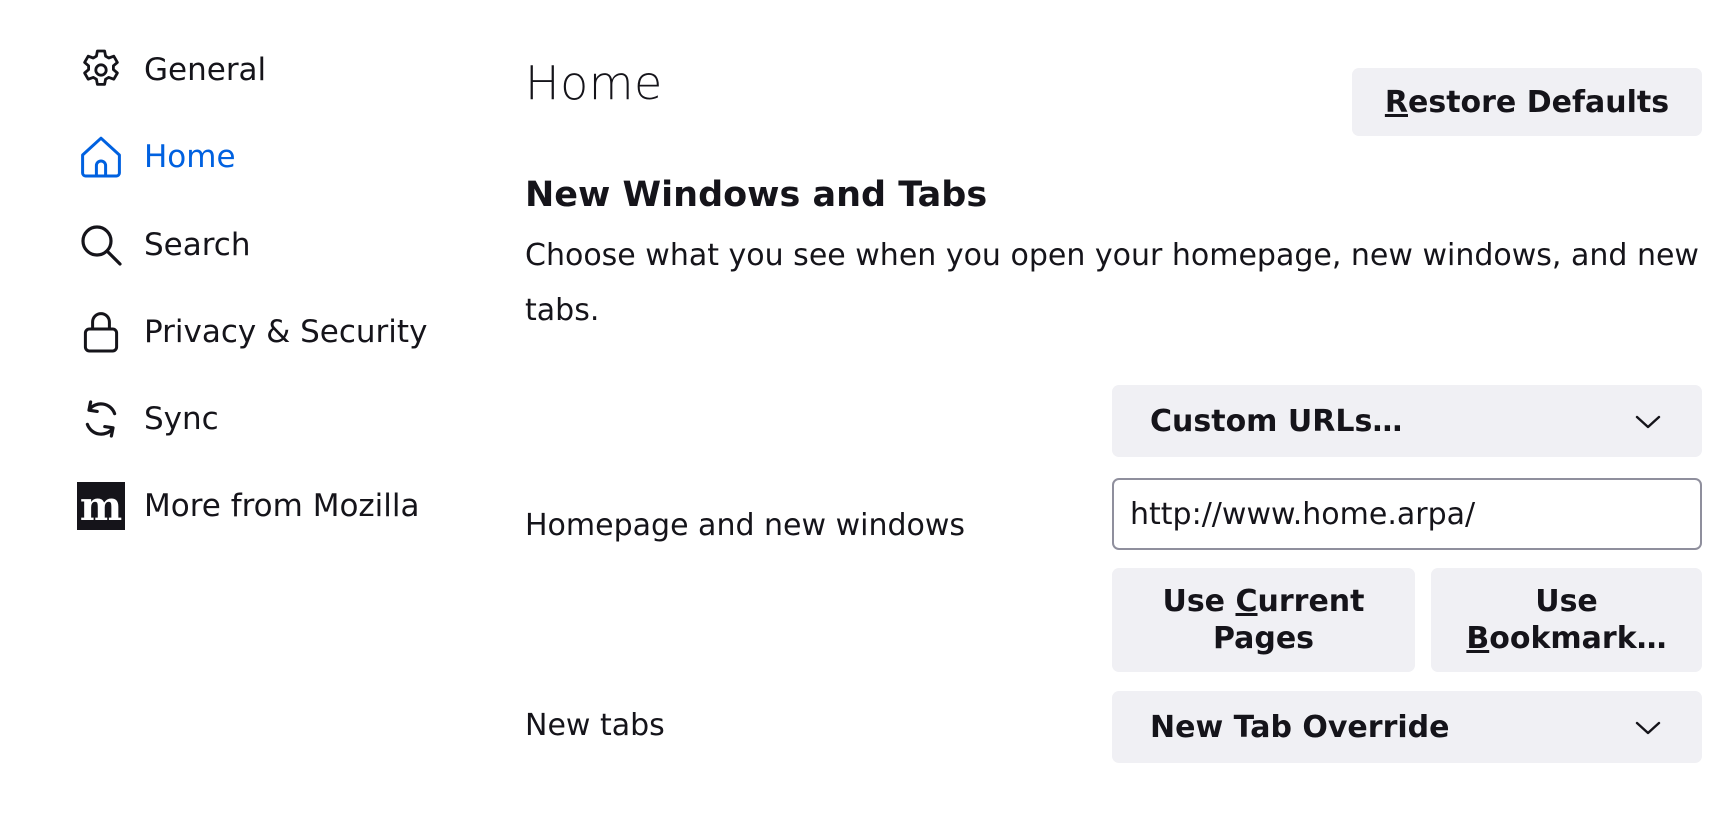  Describe the element at coordinates (197, 245) in the screenshot. I see `sidebar-item-label: Search` at that location.